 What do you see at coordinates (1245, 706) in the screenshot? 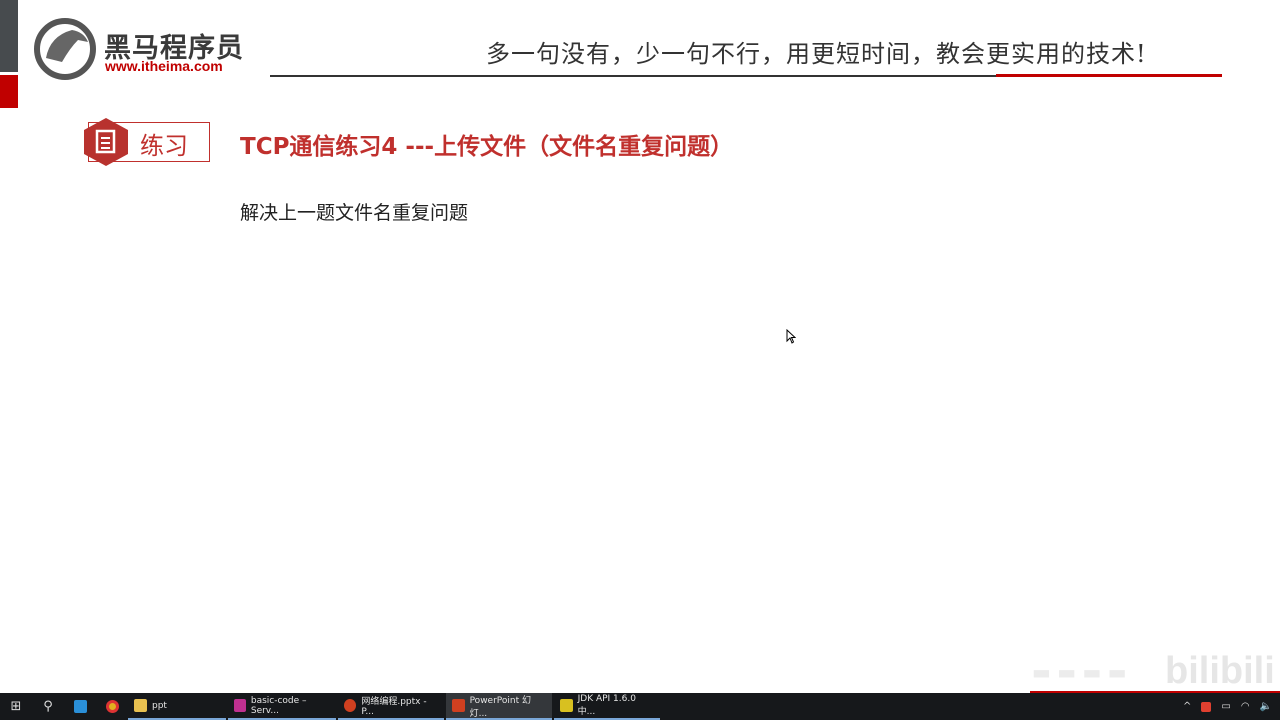
I see `wifi-icon: ◠` at bounding box center [1245, 706].